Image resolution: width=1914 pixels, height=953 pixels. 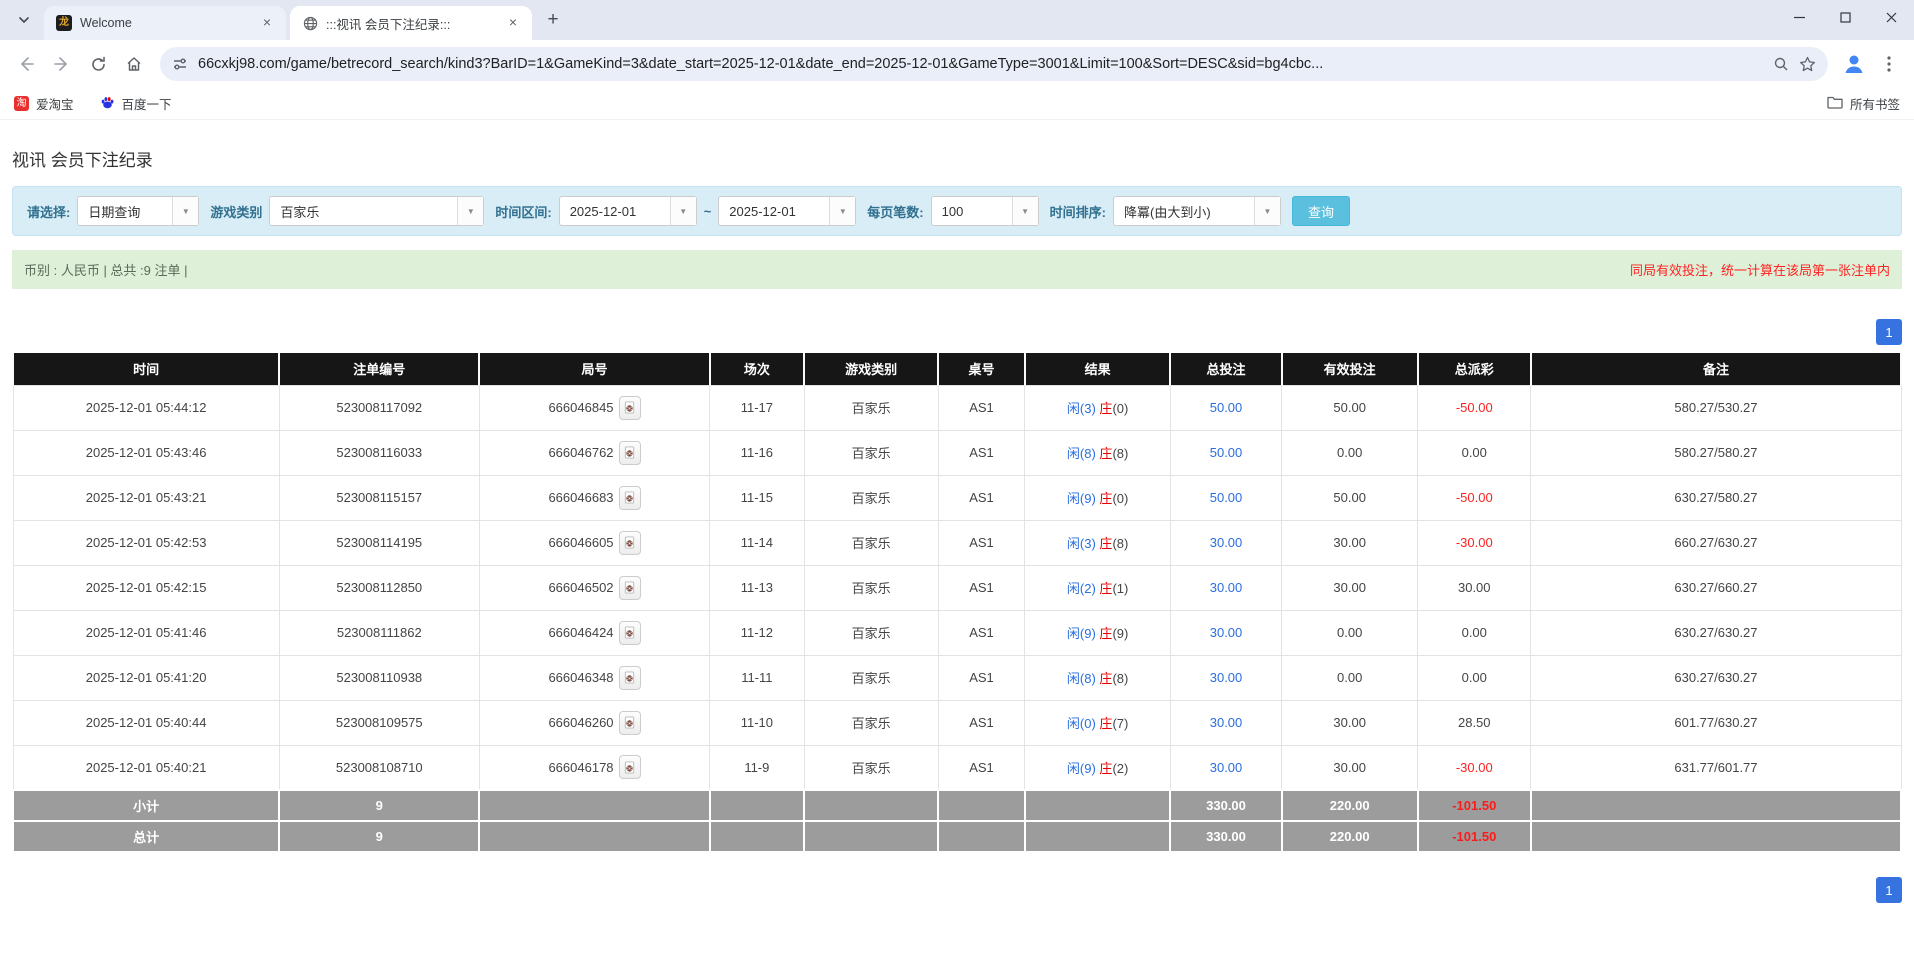 I want to click on cell-session: 11-16, so click(x=757, y=452).